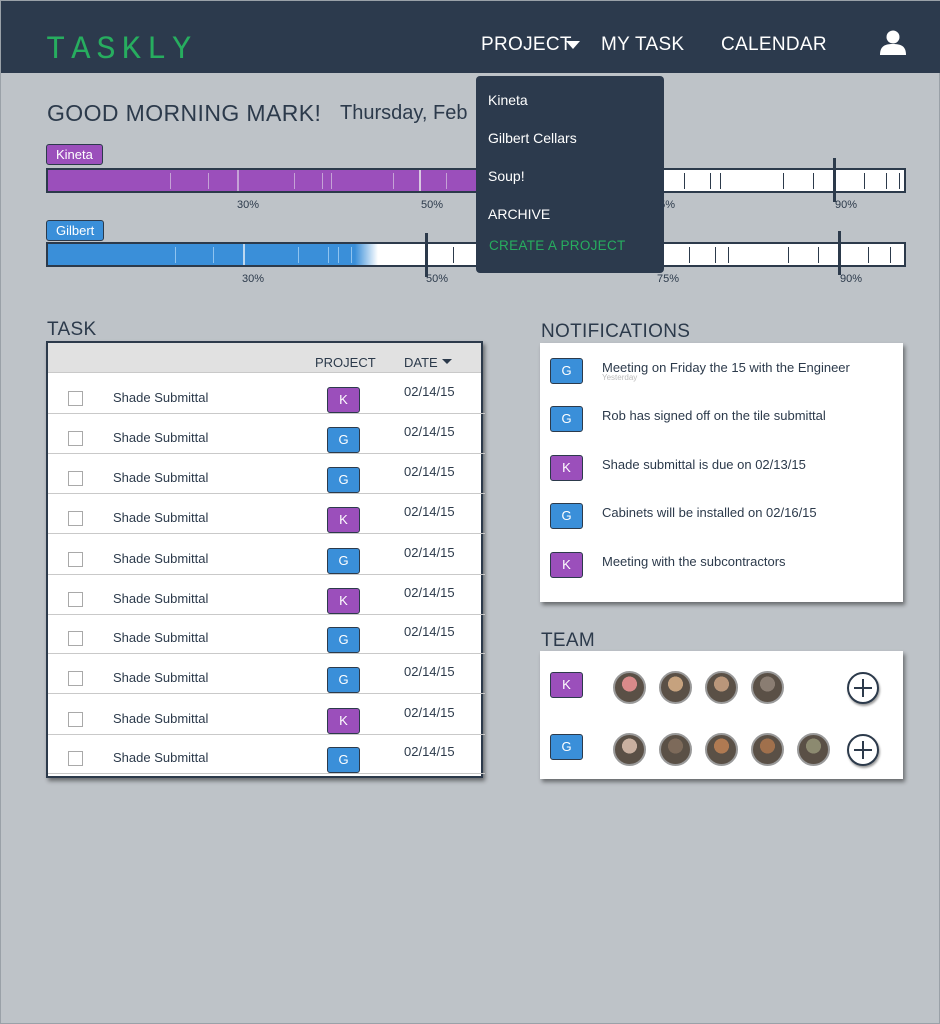  Describe the element at coordinates (72, 329) in the screenshot. I see `task-section-title: TASK` at that location.